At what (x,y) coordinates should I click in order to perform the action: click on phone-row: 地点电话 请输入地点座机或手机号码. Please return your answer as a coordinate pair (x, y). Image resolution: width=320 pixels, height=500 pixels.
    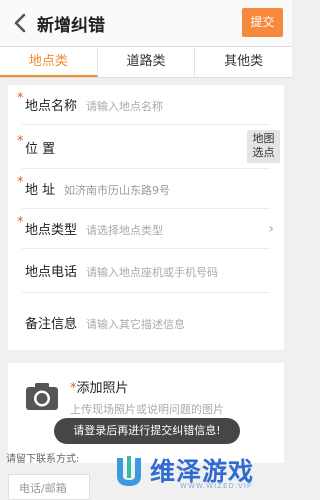
    Looking at the image, I should click on (146, 271).